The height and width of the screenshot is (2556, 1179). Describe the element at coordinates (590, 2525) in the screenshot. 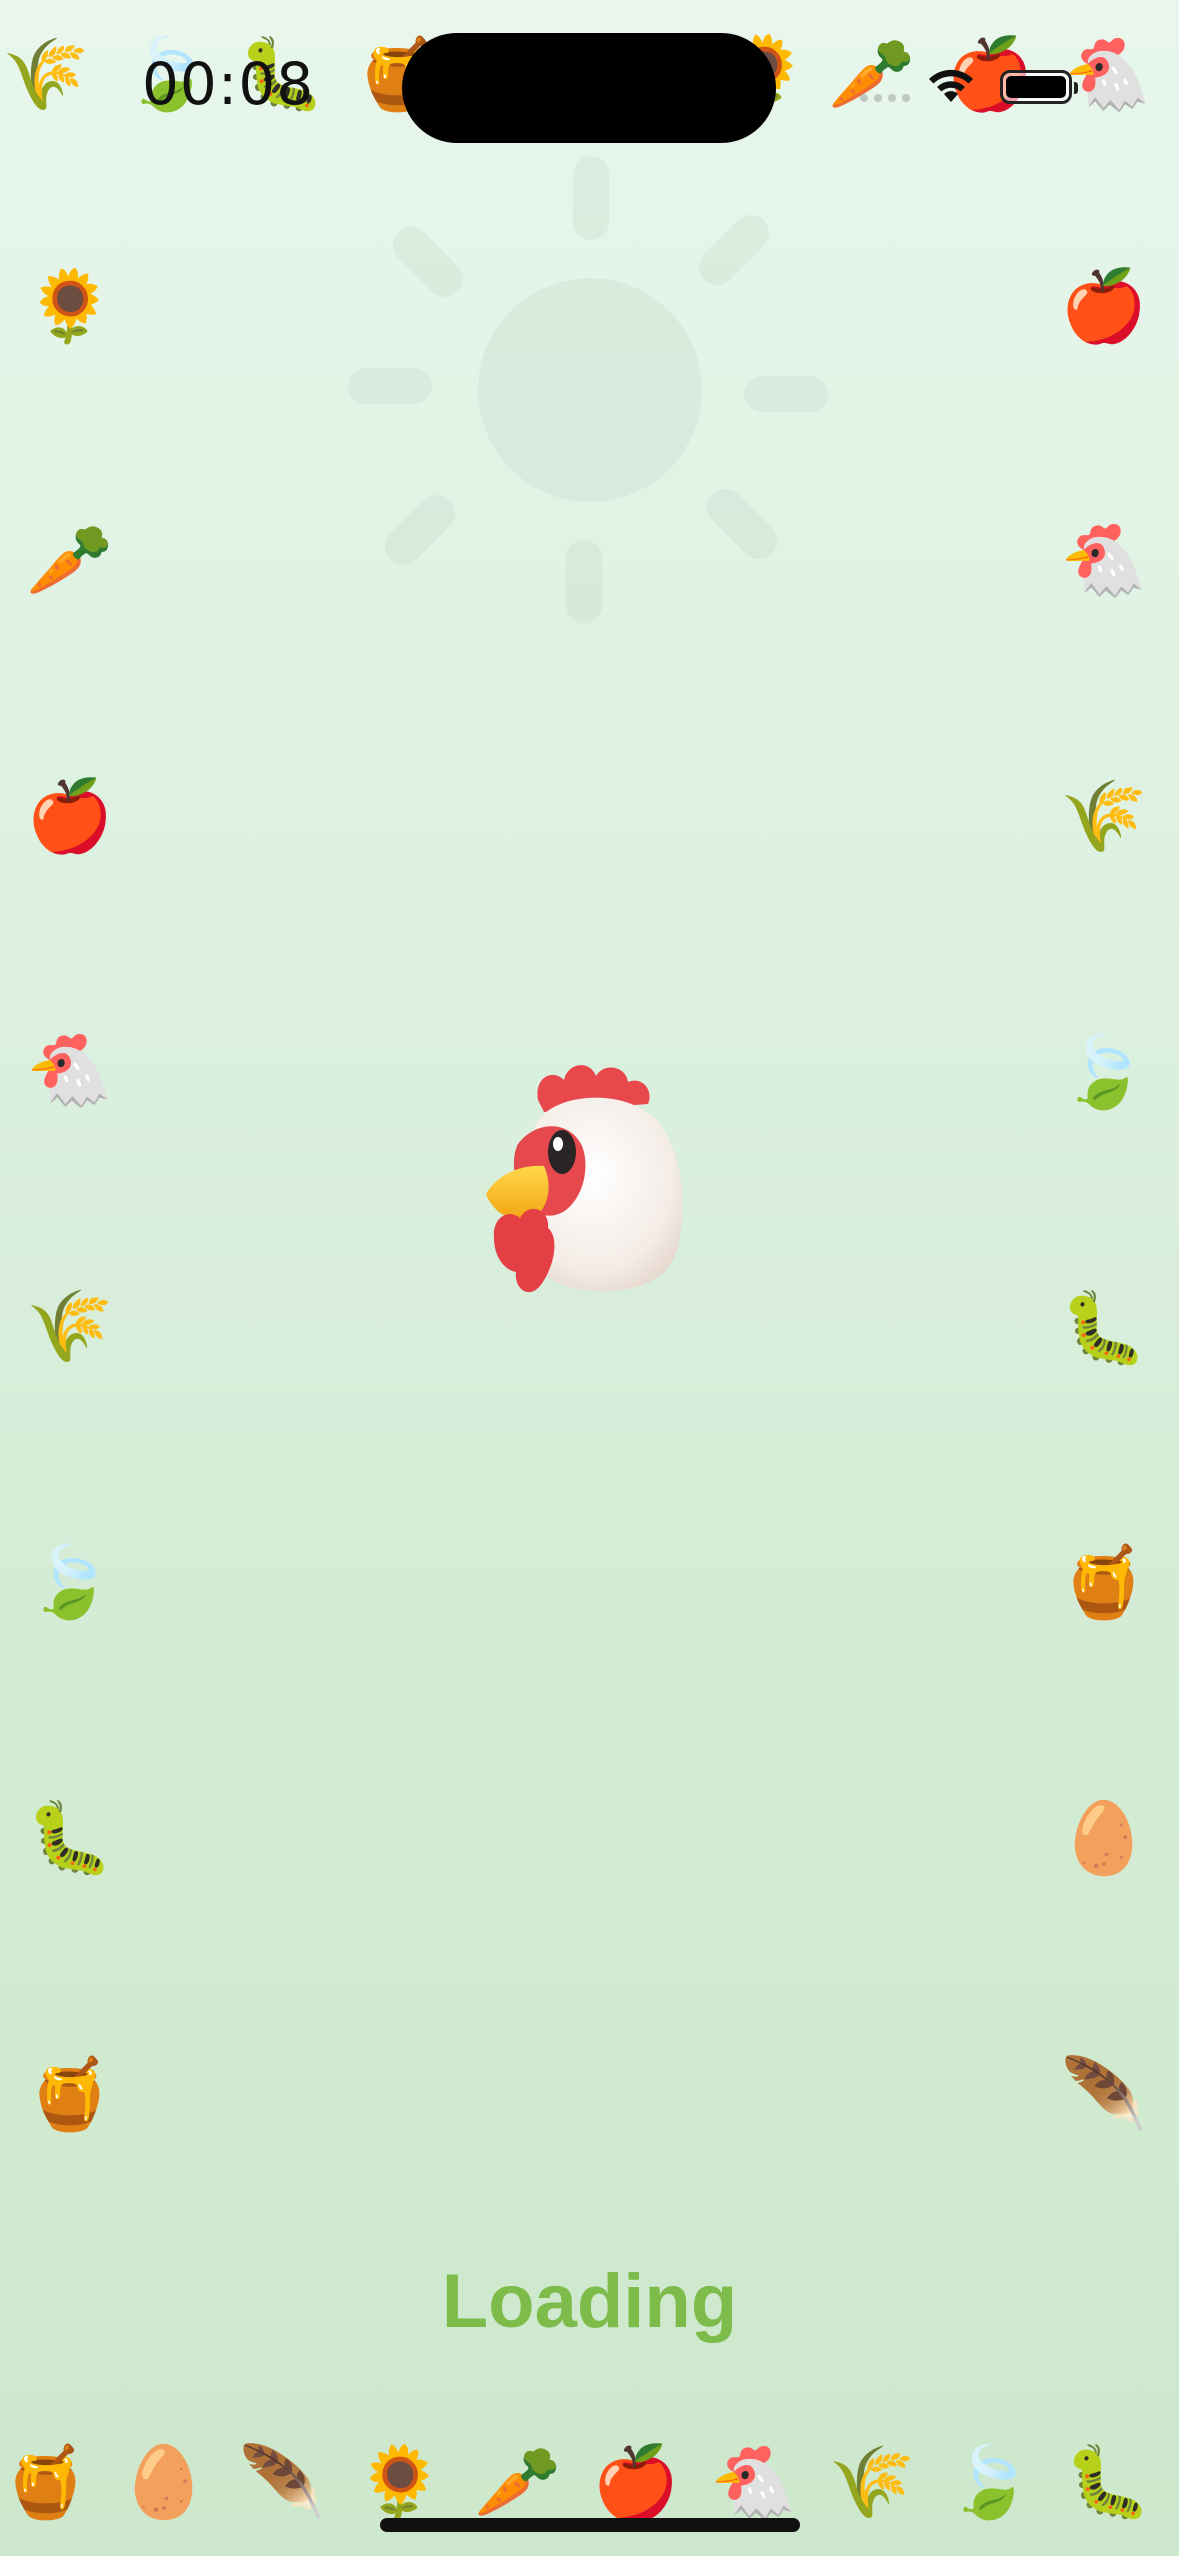

I see `home-indicator` at that location.